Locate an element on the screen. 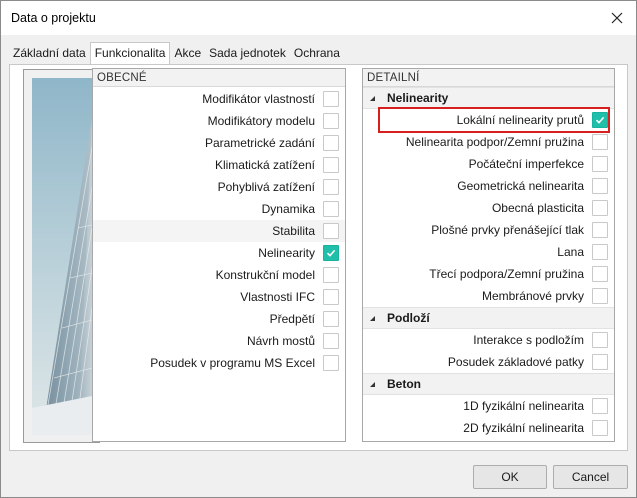  general-vlastnosti-ifc-label: Vlastnosti IFC is located at coordinates (277, 297).